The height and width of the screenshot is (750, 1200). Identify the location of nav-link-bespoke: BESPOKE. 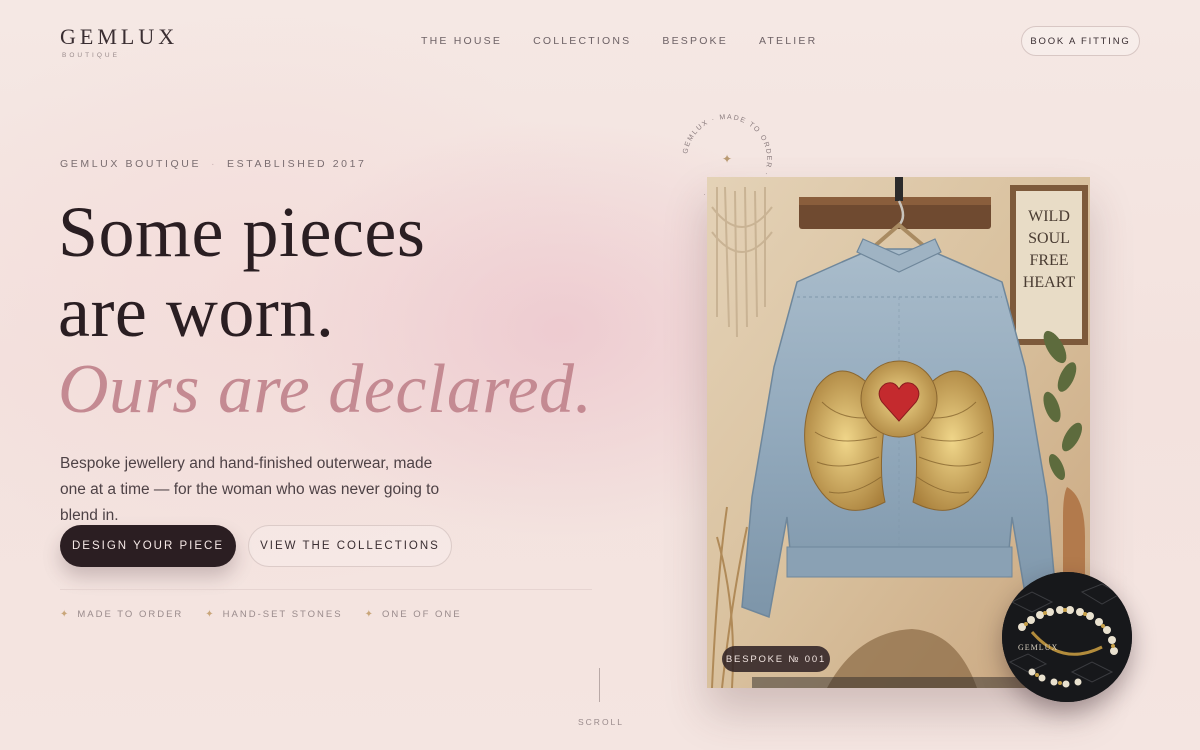
(695, 41).